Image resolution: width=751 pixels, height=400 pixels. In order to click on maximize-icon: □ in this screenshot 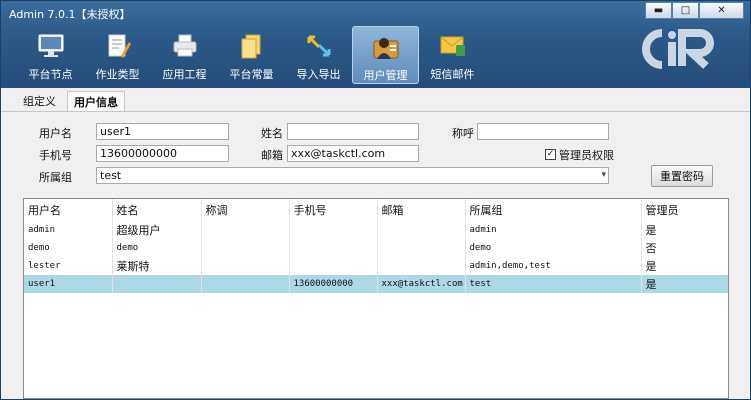, I will do `click(685, 10)`.